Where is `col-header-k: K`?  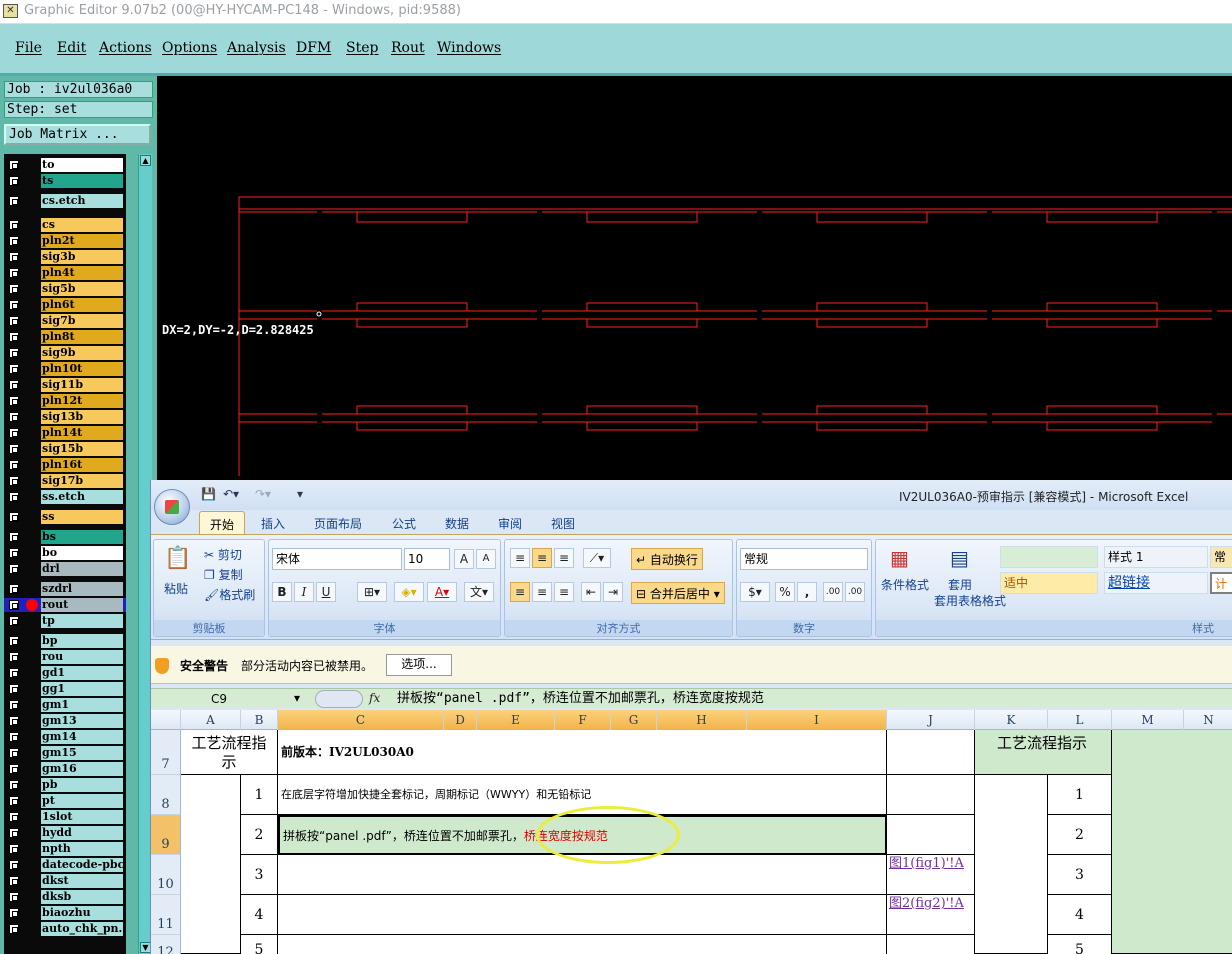 col-header-k: K is located at coordinates (1011, 720).